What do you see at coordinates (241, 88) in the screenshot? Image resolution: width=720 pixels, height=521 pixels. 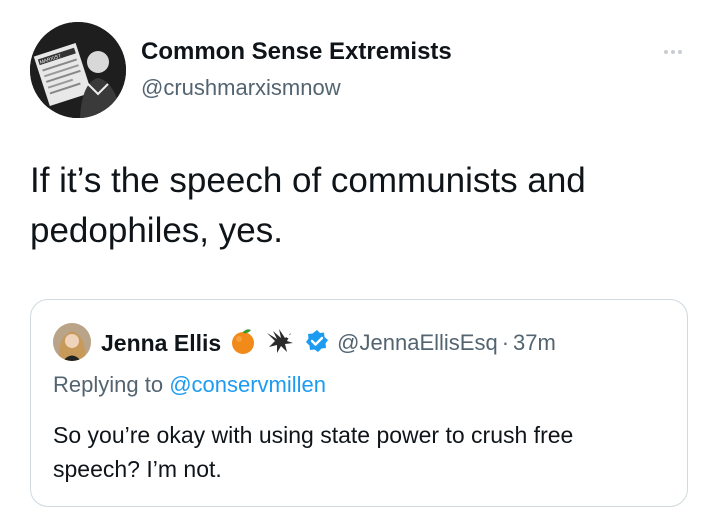 I see `author-handle: @crushmarxismnow` at bounding box center [241, 88].